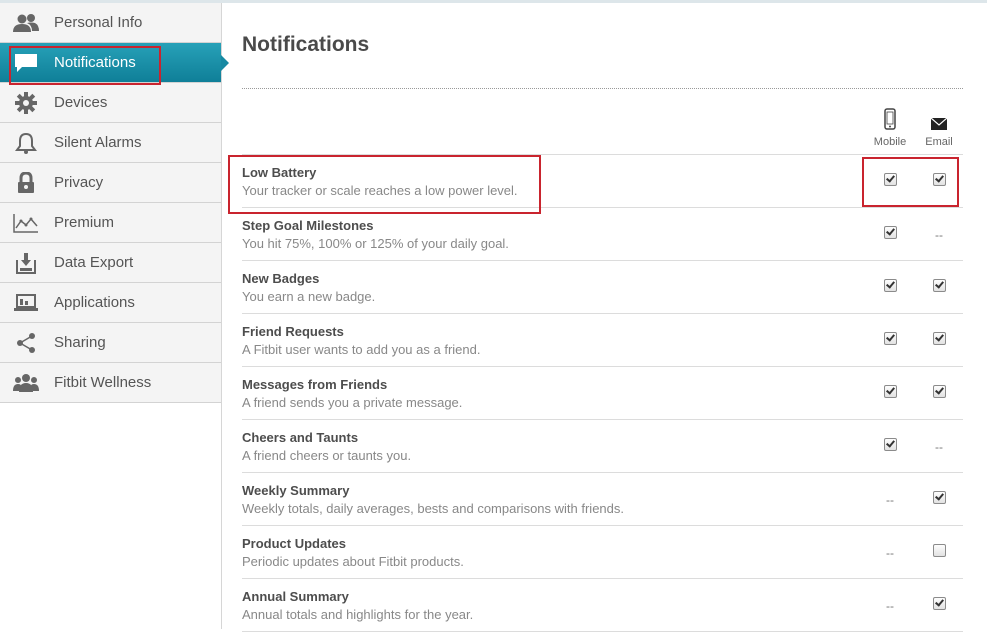  Describe the element at coordinates (26, 23) in the screenshot. I see `user-icon` at that location.